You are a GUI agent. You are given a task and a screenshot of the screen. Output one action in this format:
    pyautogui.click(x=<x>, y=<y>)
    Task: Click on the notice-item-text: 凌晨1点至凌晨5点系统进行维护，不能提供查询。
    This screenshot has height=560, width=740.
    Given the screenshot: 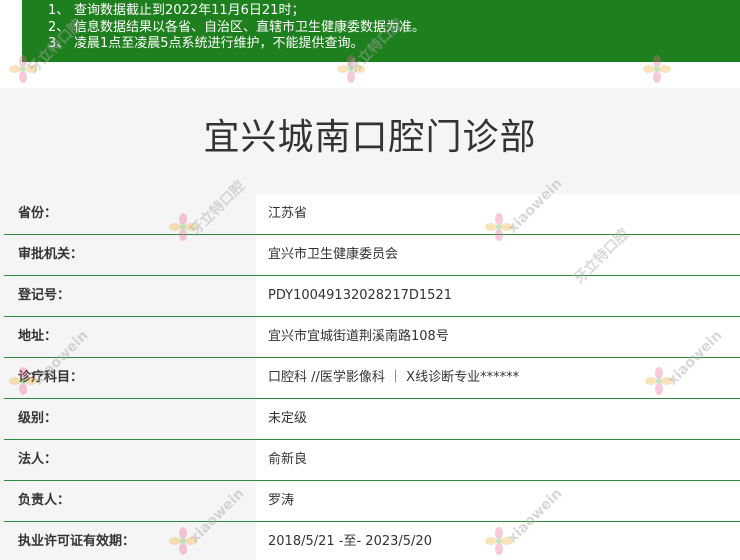 What is the action you would take?
    pyautogui.click(x=219, y=43)
    